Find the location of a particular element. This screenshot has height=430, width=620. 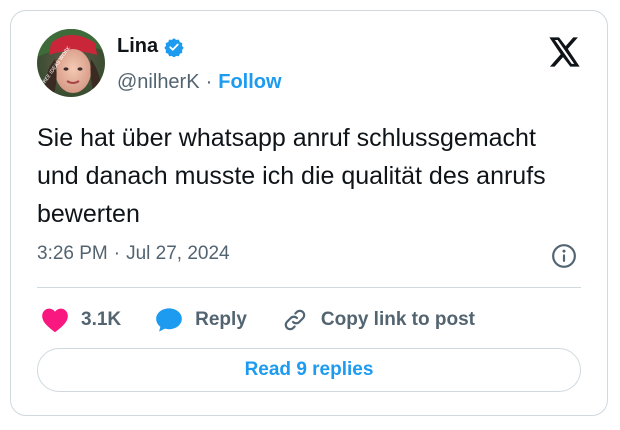

author-name-row: Lina is located at coordinates (150, 46).